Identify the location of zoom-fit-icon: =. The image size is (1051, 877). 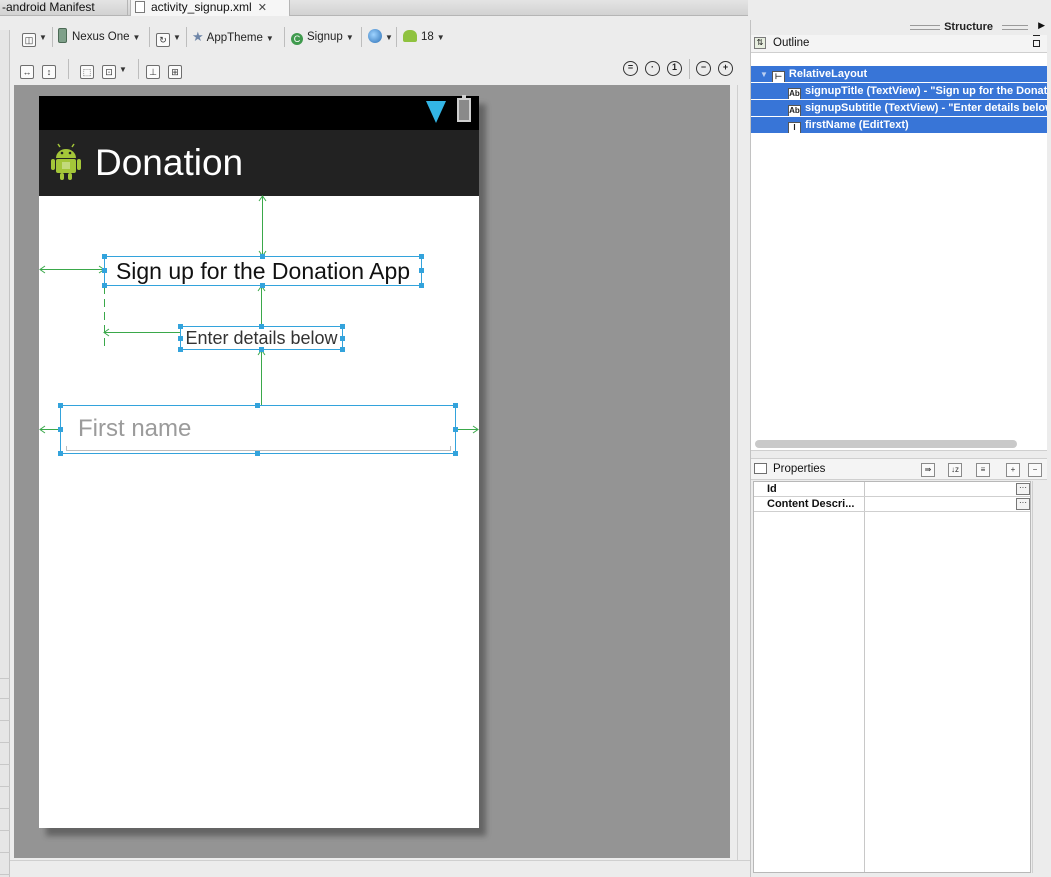
(630, 68).